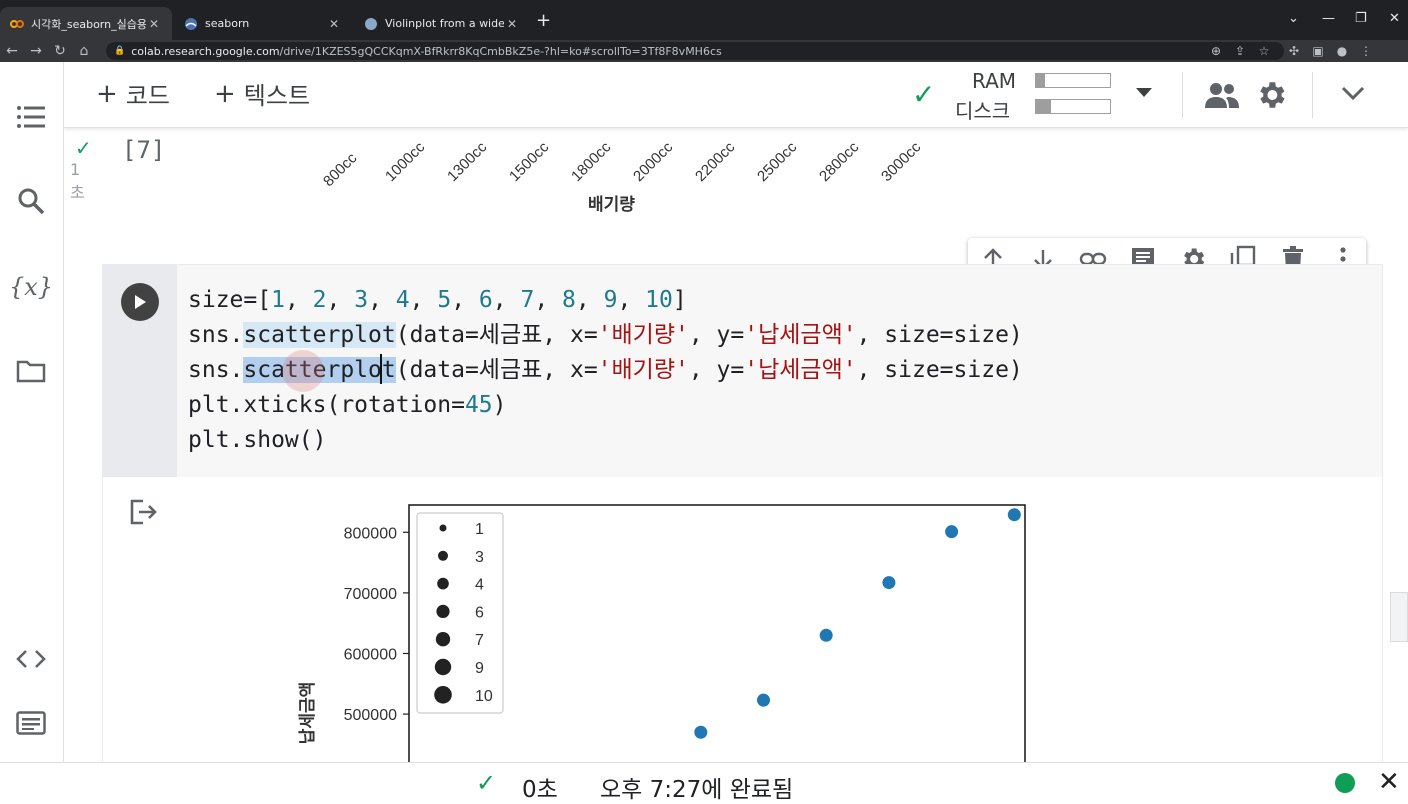  What do you see at coordinates (479, 557) in the screenshot?
I see `legend-label: 3` at bounding box center [479, 557].